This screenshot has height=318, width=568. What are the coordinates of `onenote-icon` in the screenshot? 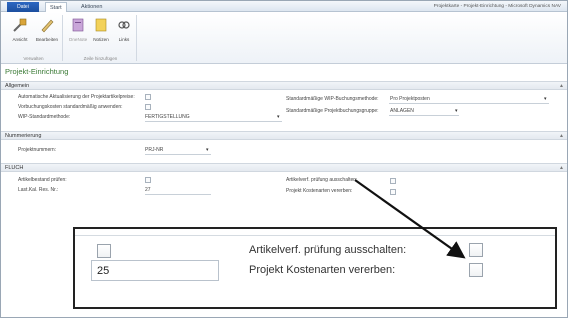 It's located at (78, 25).